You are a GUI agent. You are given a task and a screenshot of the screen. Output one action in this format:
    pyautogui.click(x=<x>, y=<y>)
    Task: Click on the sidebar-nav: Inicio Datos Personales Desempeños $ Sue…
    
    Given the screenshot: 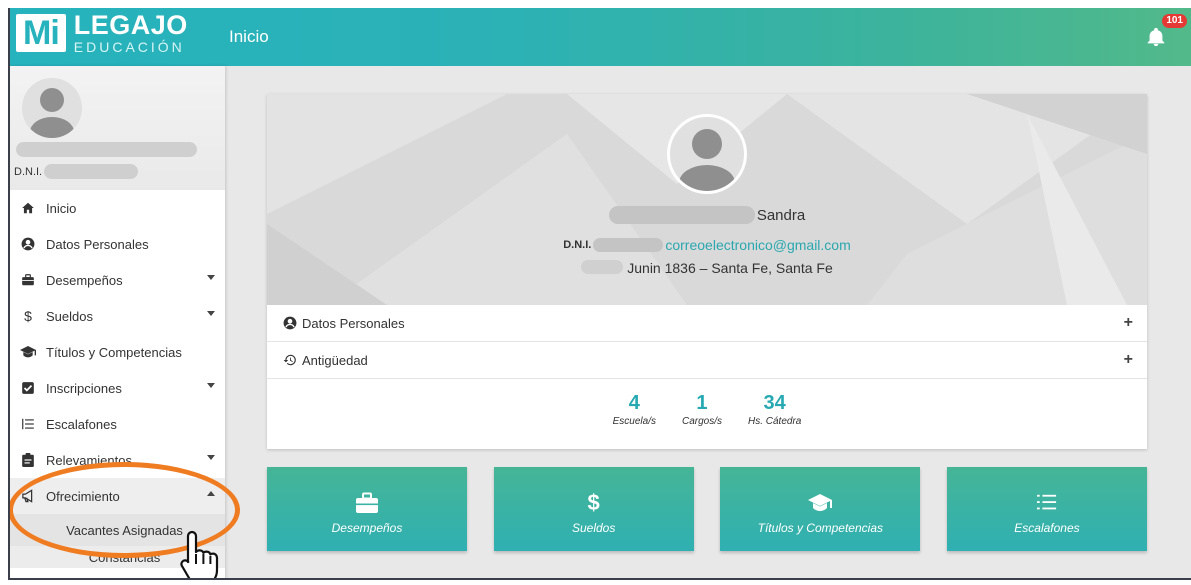 What is the action you would take?
    pyautogui.click(x=117, y=379)
    